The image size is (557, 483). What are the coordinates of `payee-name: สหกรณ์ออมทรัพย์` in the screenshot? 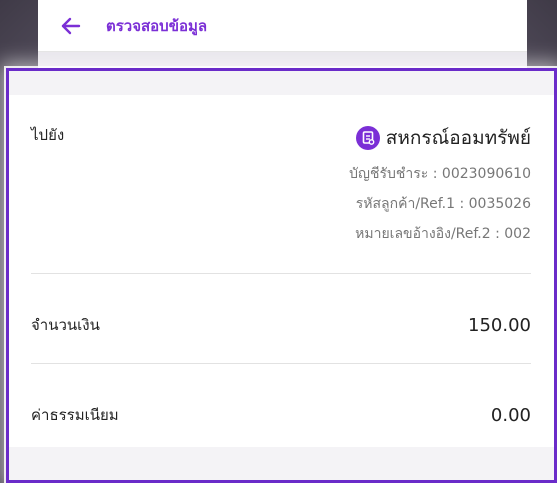 It's located at (458, 138).